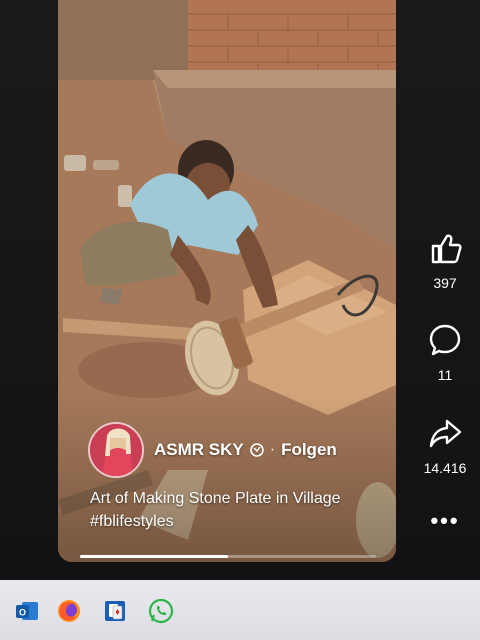 This screenshot has height=640, width=480. Describe the element at coordinates (161, 611) in the screenshot. I see `whatsapp-icon` at that location.